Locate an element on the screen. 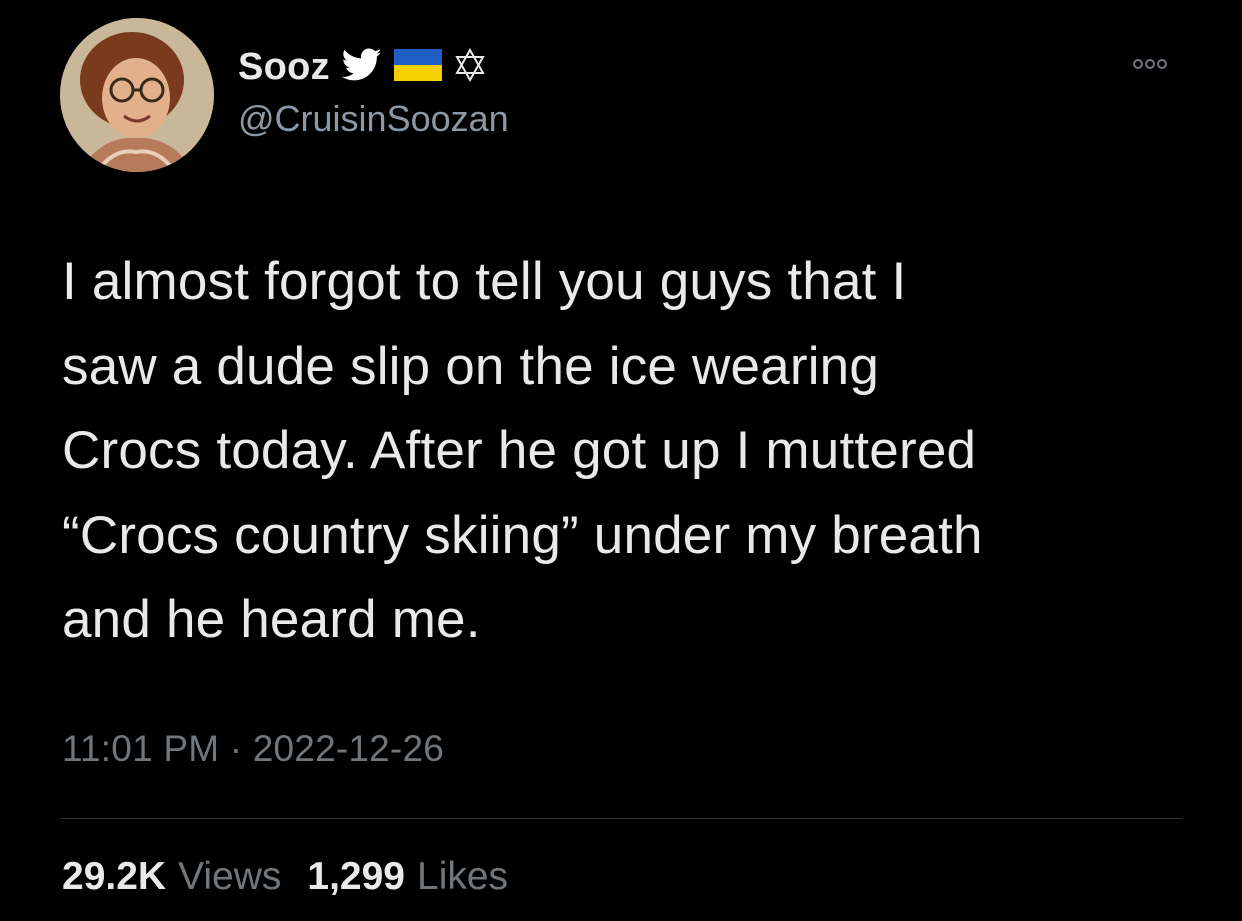 Image resolution: width=1242 pixels, height=921 pixels. avatar is located at coordinates (137, 95).